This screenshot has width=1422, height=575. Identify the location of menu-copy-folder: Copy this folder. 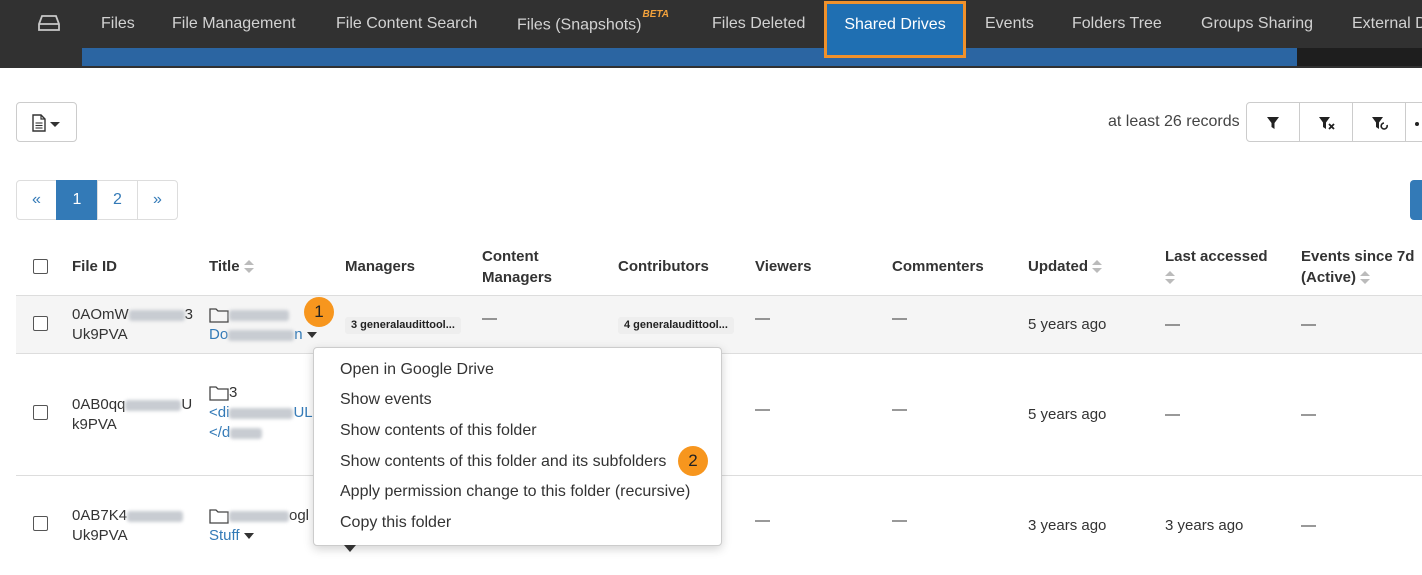
(395, 523).